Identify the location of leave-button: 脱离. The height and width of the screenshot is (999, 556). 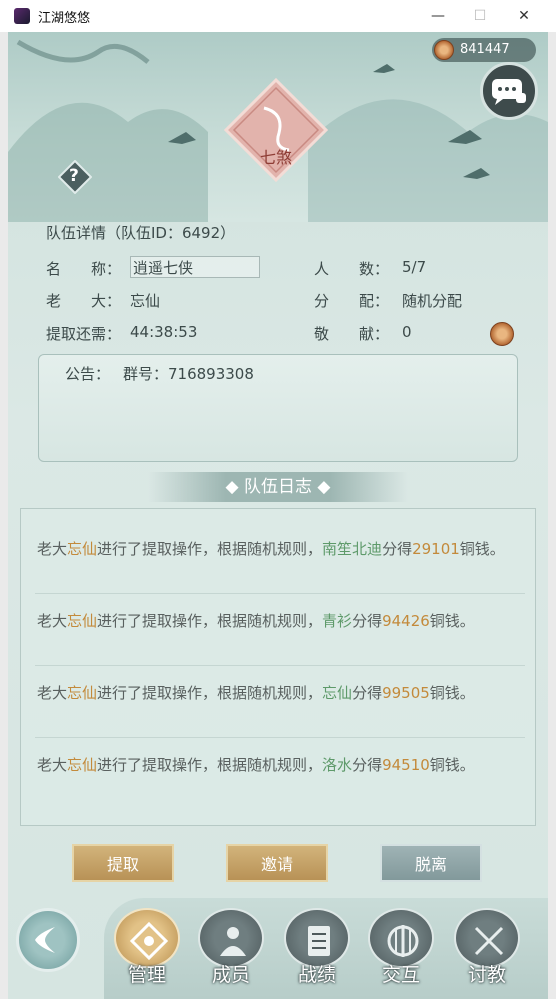
(431, 863).